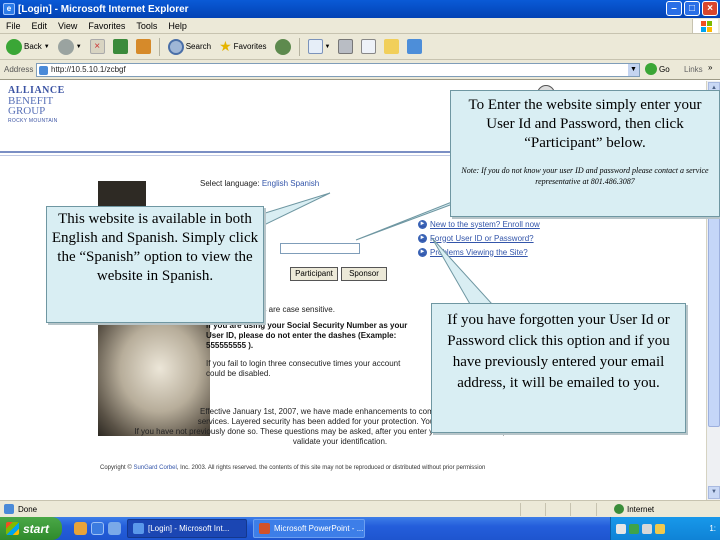 The image size is (720, 540). I want to click on outlook-icon, so click(80, 528).